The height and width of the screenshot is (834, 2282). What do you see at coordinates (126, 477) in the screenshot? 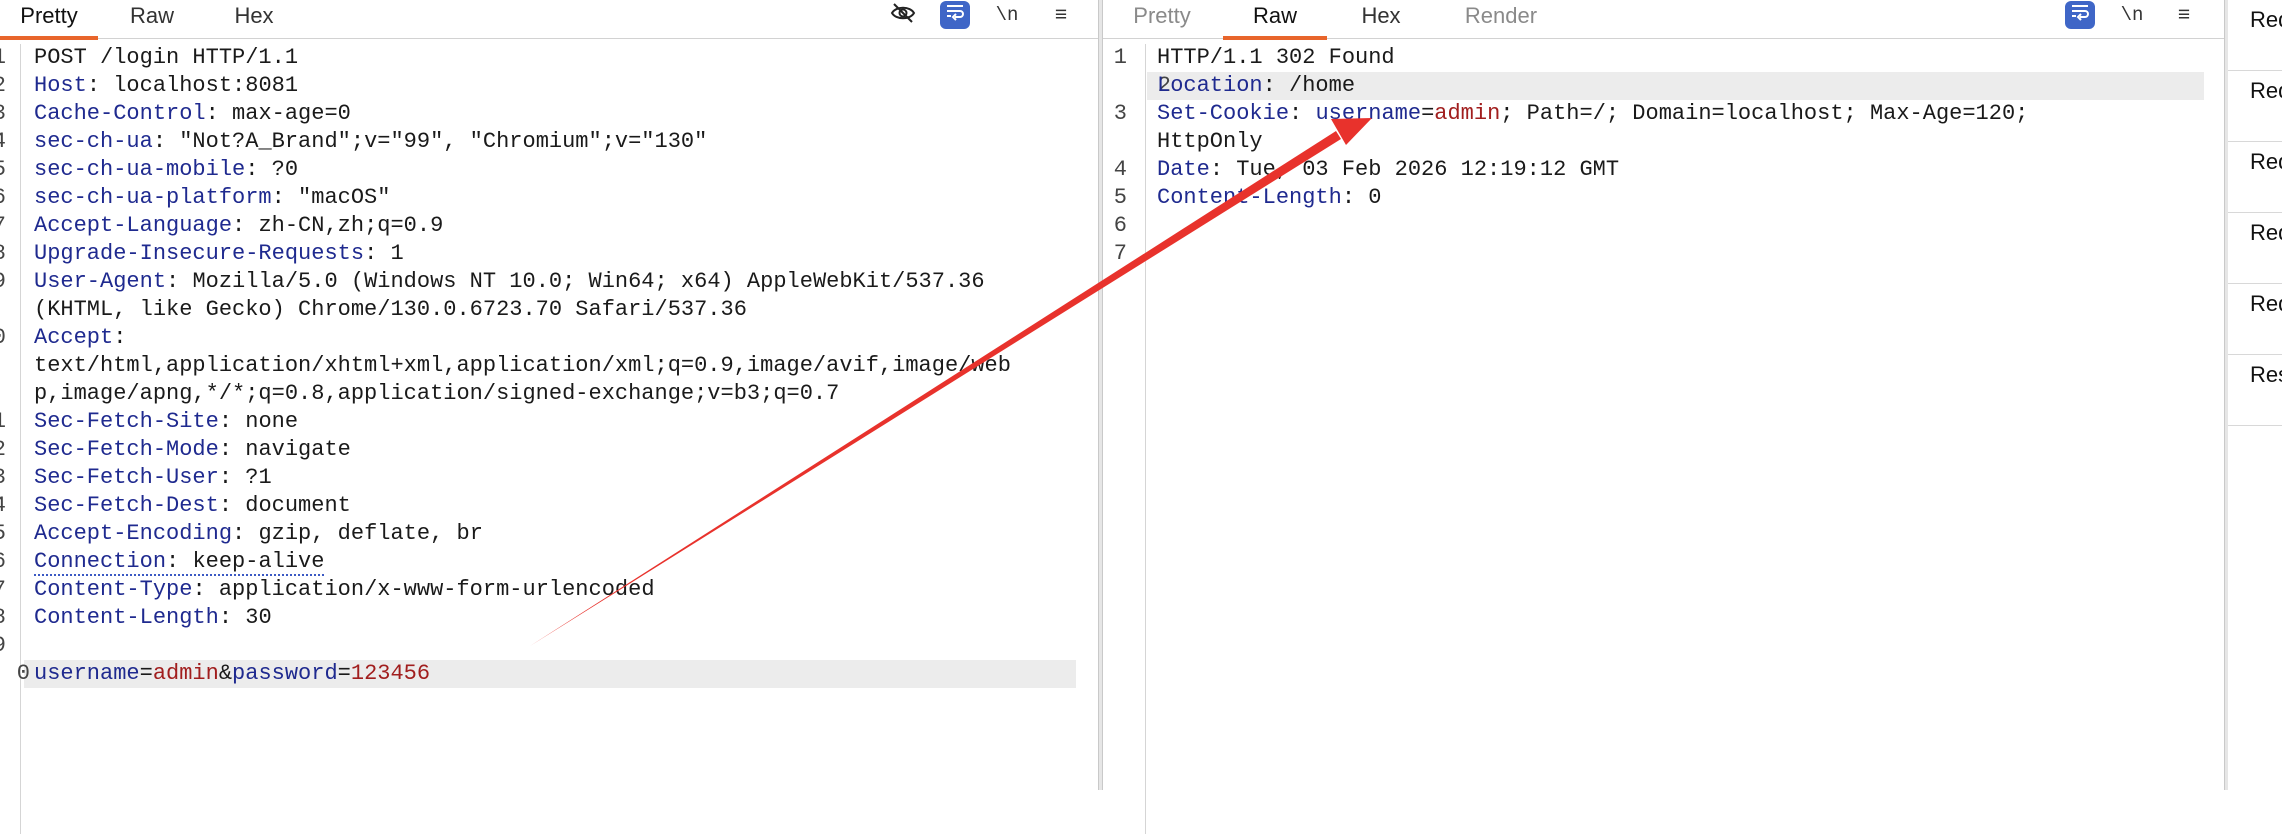
I see `header-name: Sec-Fetch-User` at bounding box center [126, 477].